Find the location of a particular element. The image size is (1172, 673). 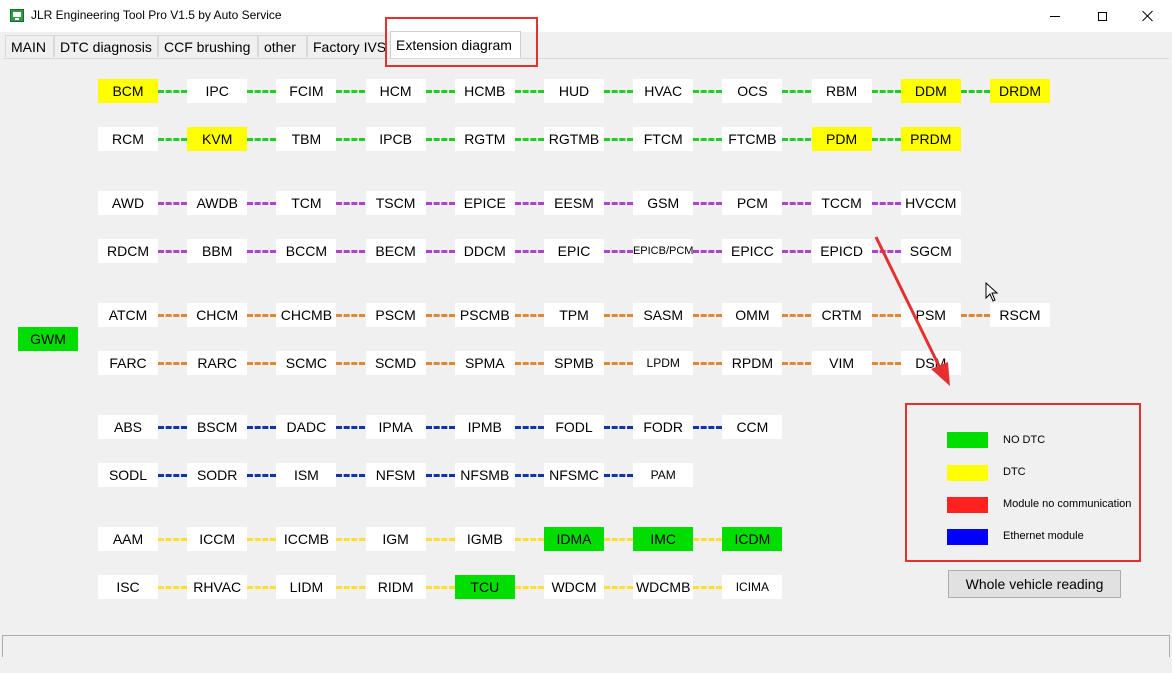

module-pcm: PCM is located at coordinates (752, 203).